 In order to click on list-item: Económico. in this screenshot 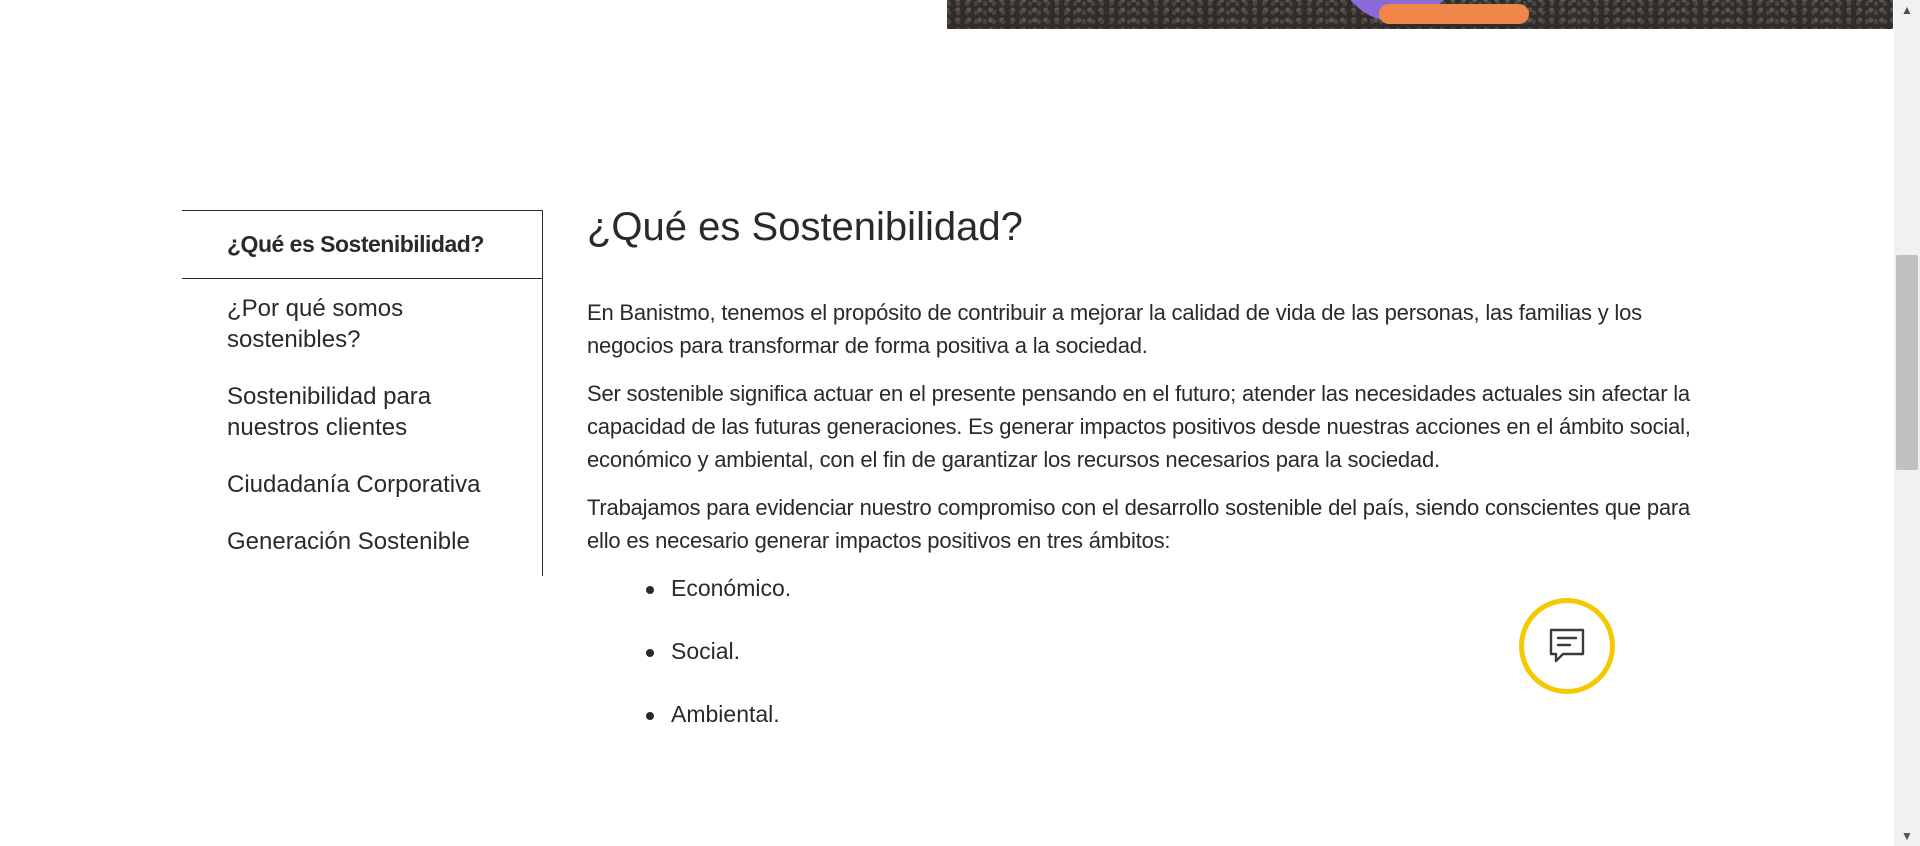, I will do `click(1171, 588)`.